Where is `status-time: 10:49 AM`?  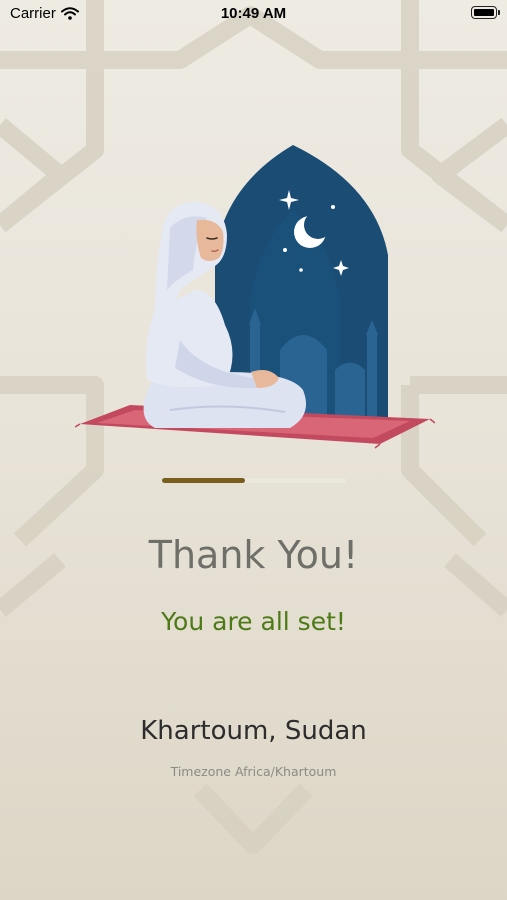 status-time: 10:49 AM is located at coordinates (253, 13).